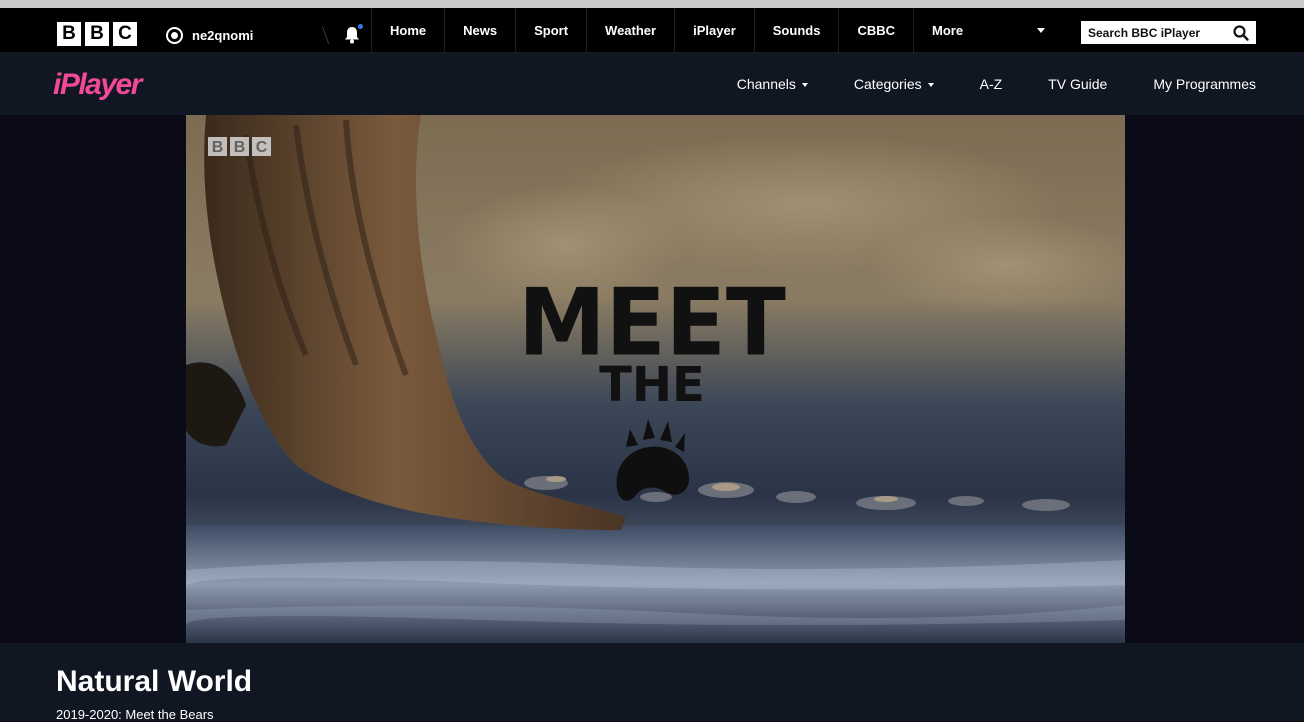  I want to click on nav-a-z: A-Z, so click(991, 84).